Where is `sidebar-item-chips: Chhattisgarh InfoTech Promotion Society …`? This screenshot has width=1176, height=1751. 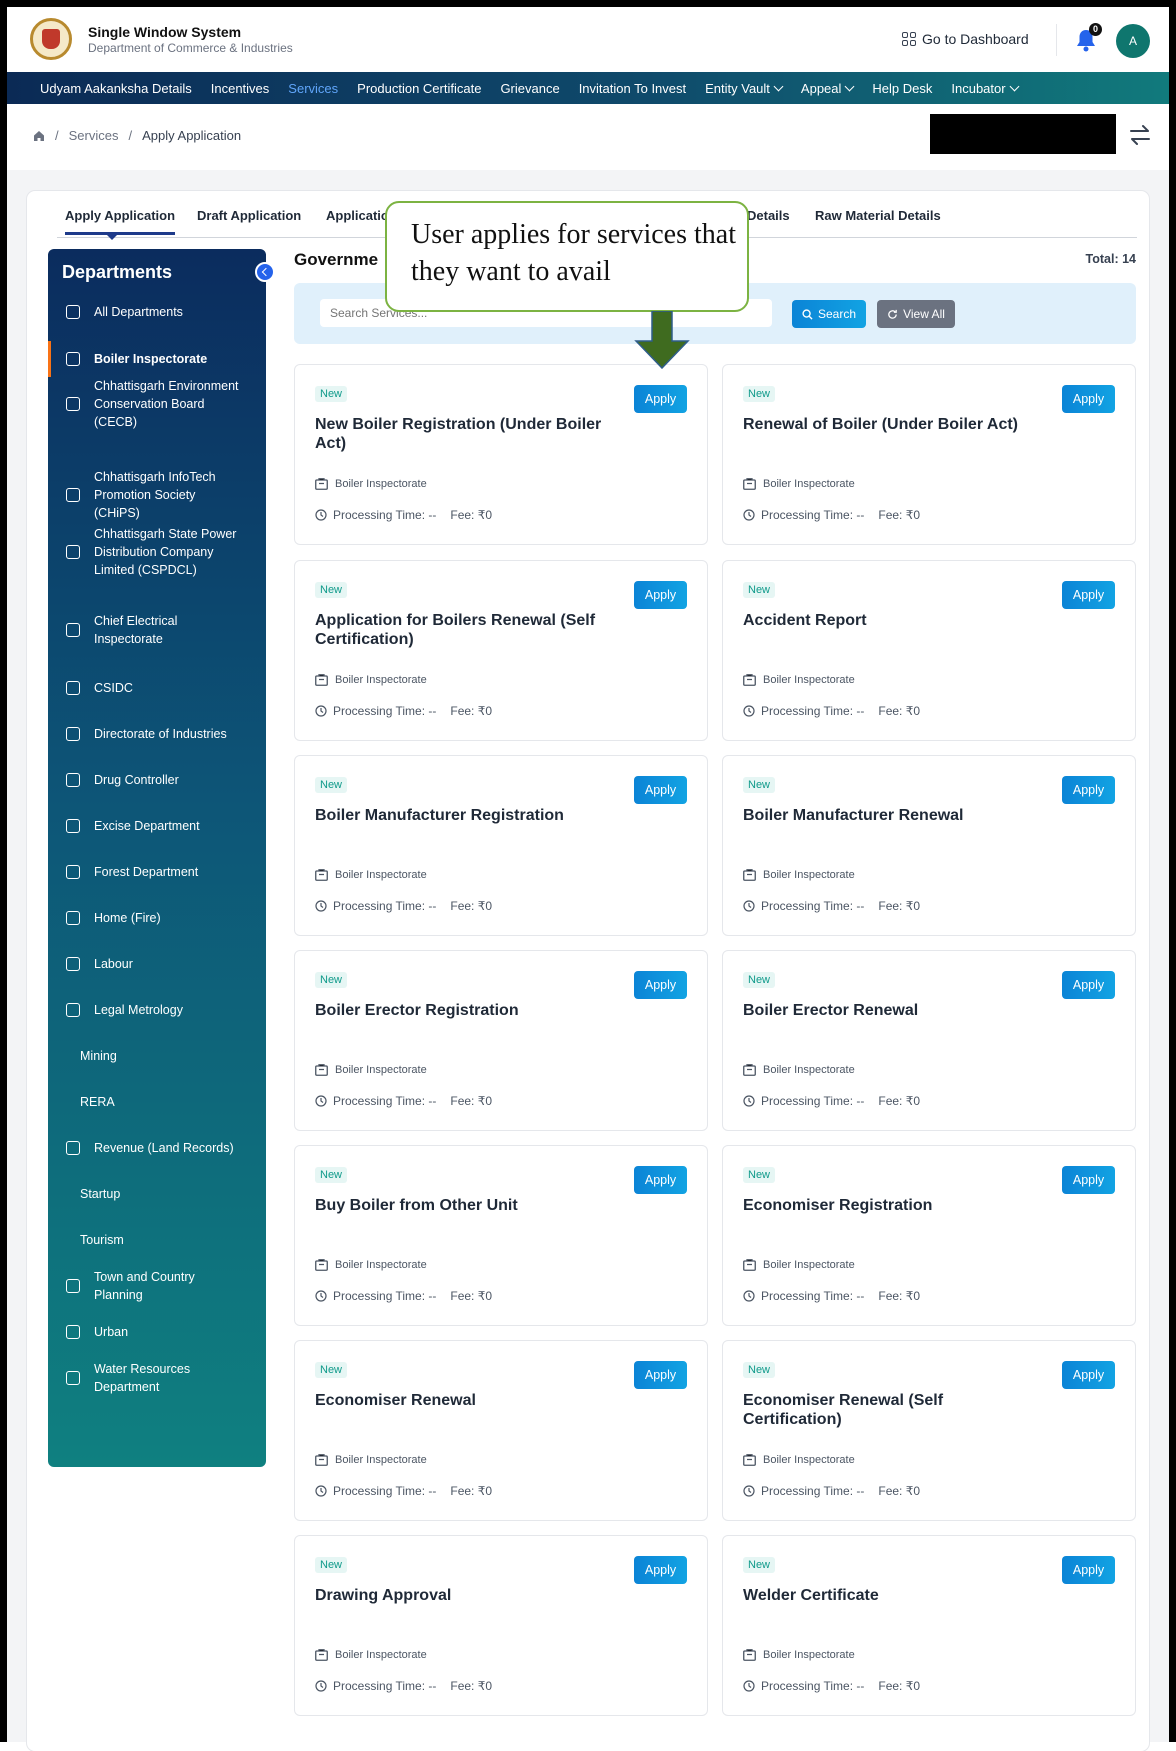 sidebar-item-chips: Chhattisgarh InfoTech Promotion Society … is located at coordinates (157, 495).